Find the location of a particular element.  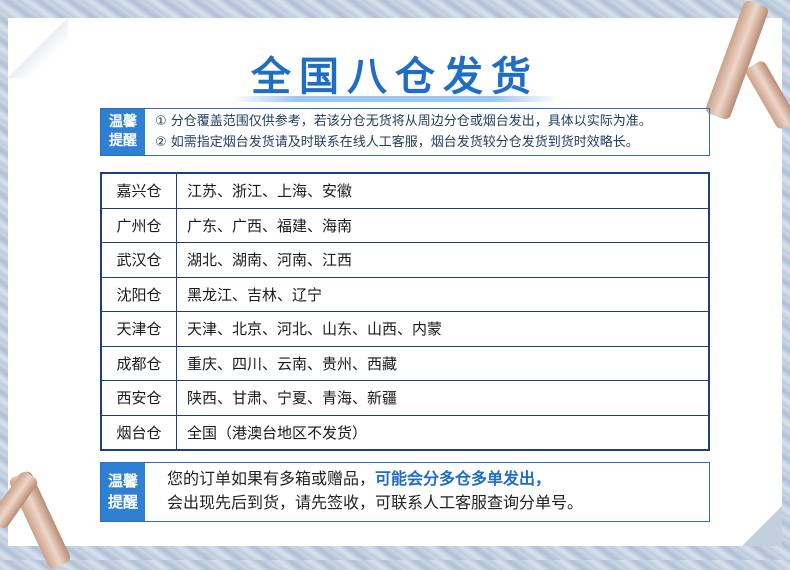

table-row: 武汉仓 湖北、湖南、河南、江西 is located at coordinates (405, 260).